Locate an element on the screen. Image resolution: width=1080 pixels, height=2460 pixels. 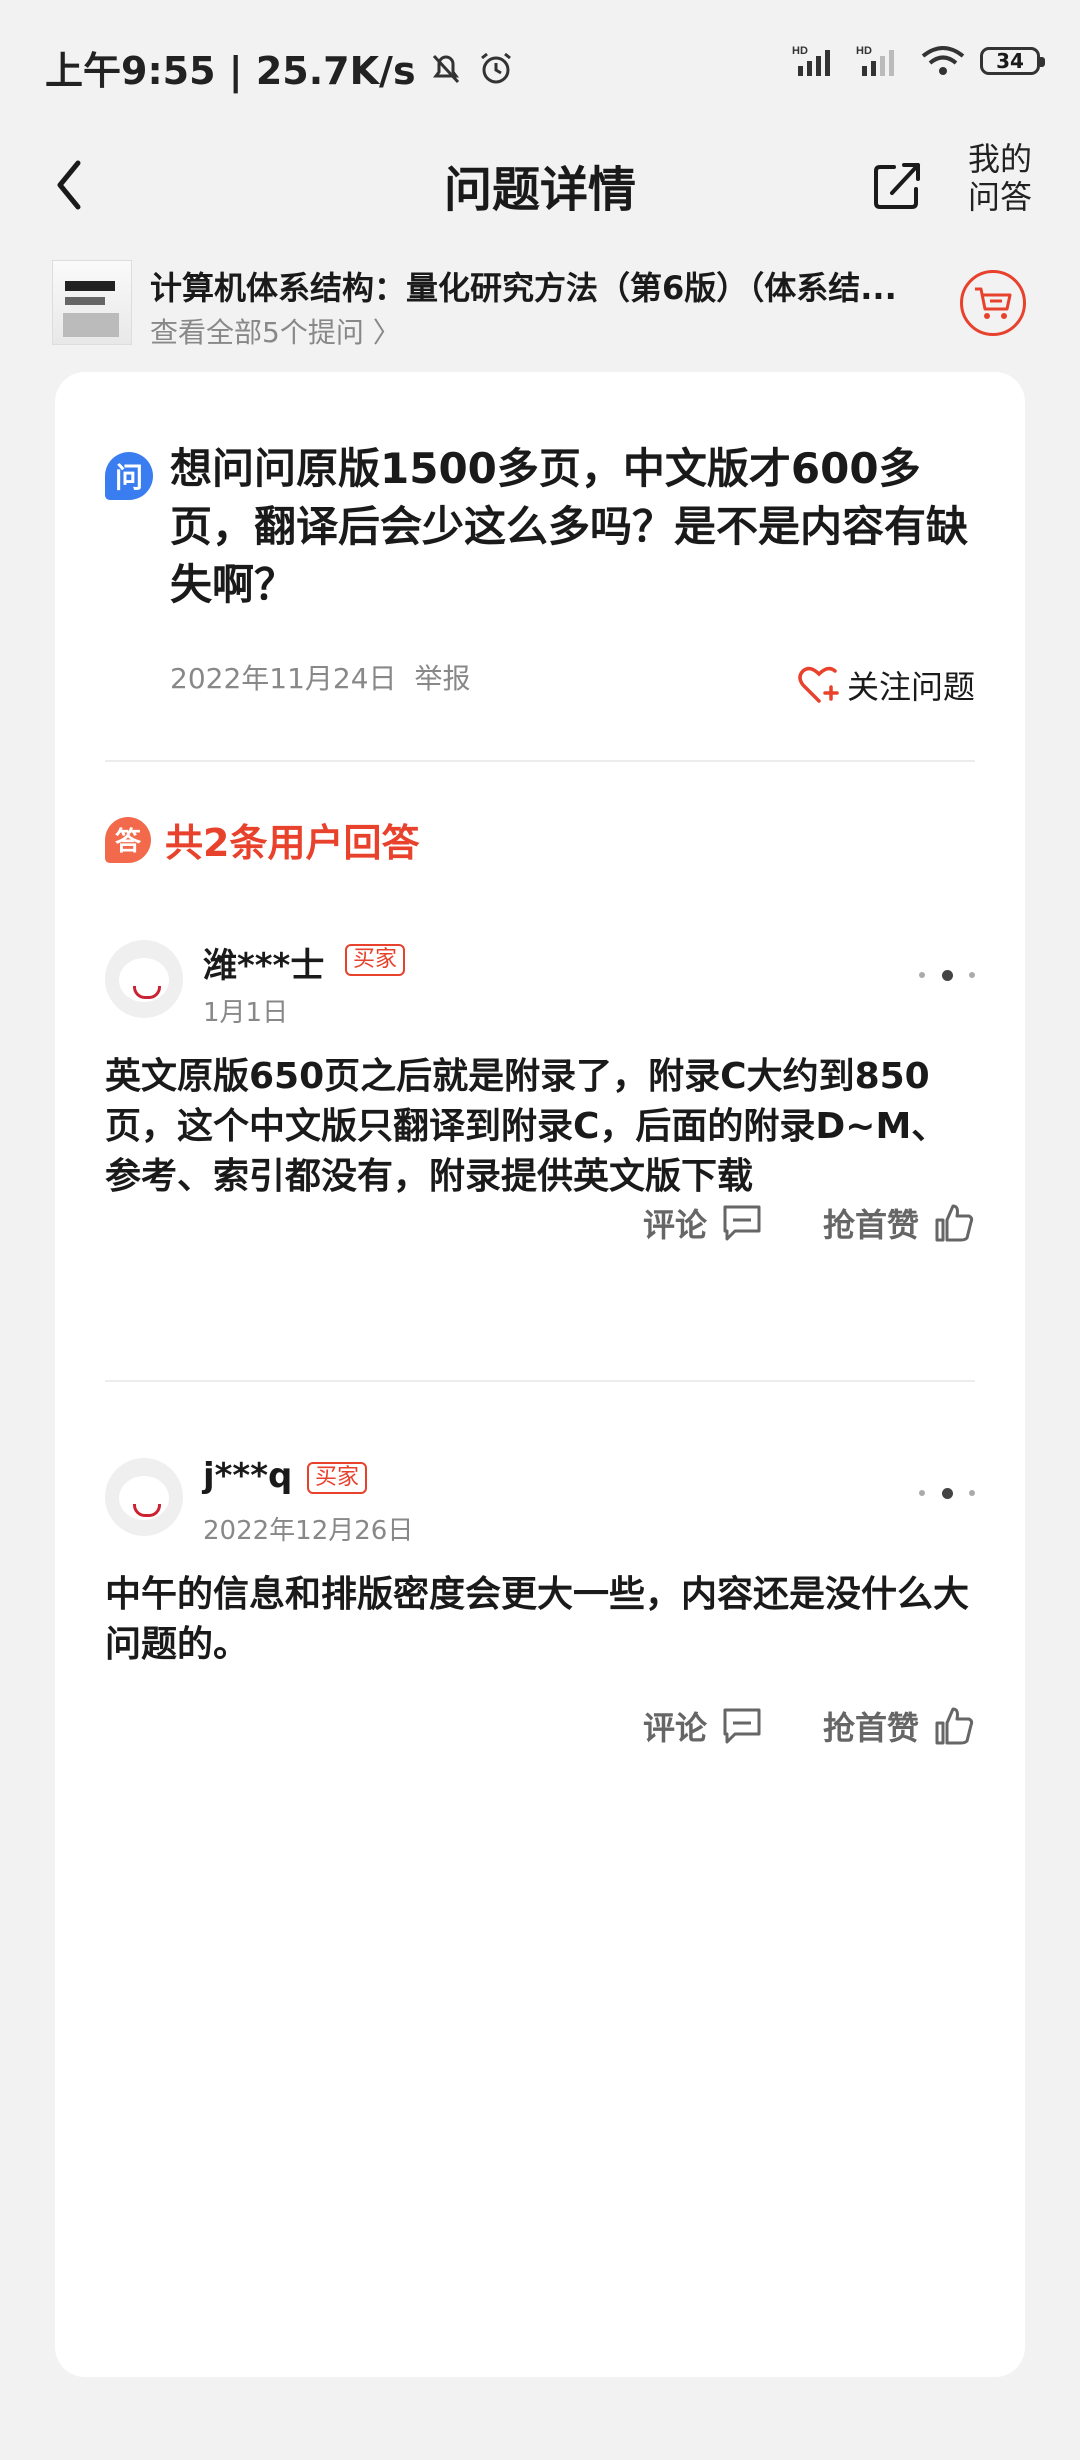
cart-icon is located at coordinates (993, 303).